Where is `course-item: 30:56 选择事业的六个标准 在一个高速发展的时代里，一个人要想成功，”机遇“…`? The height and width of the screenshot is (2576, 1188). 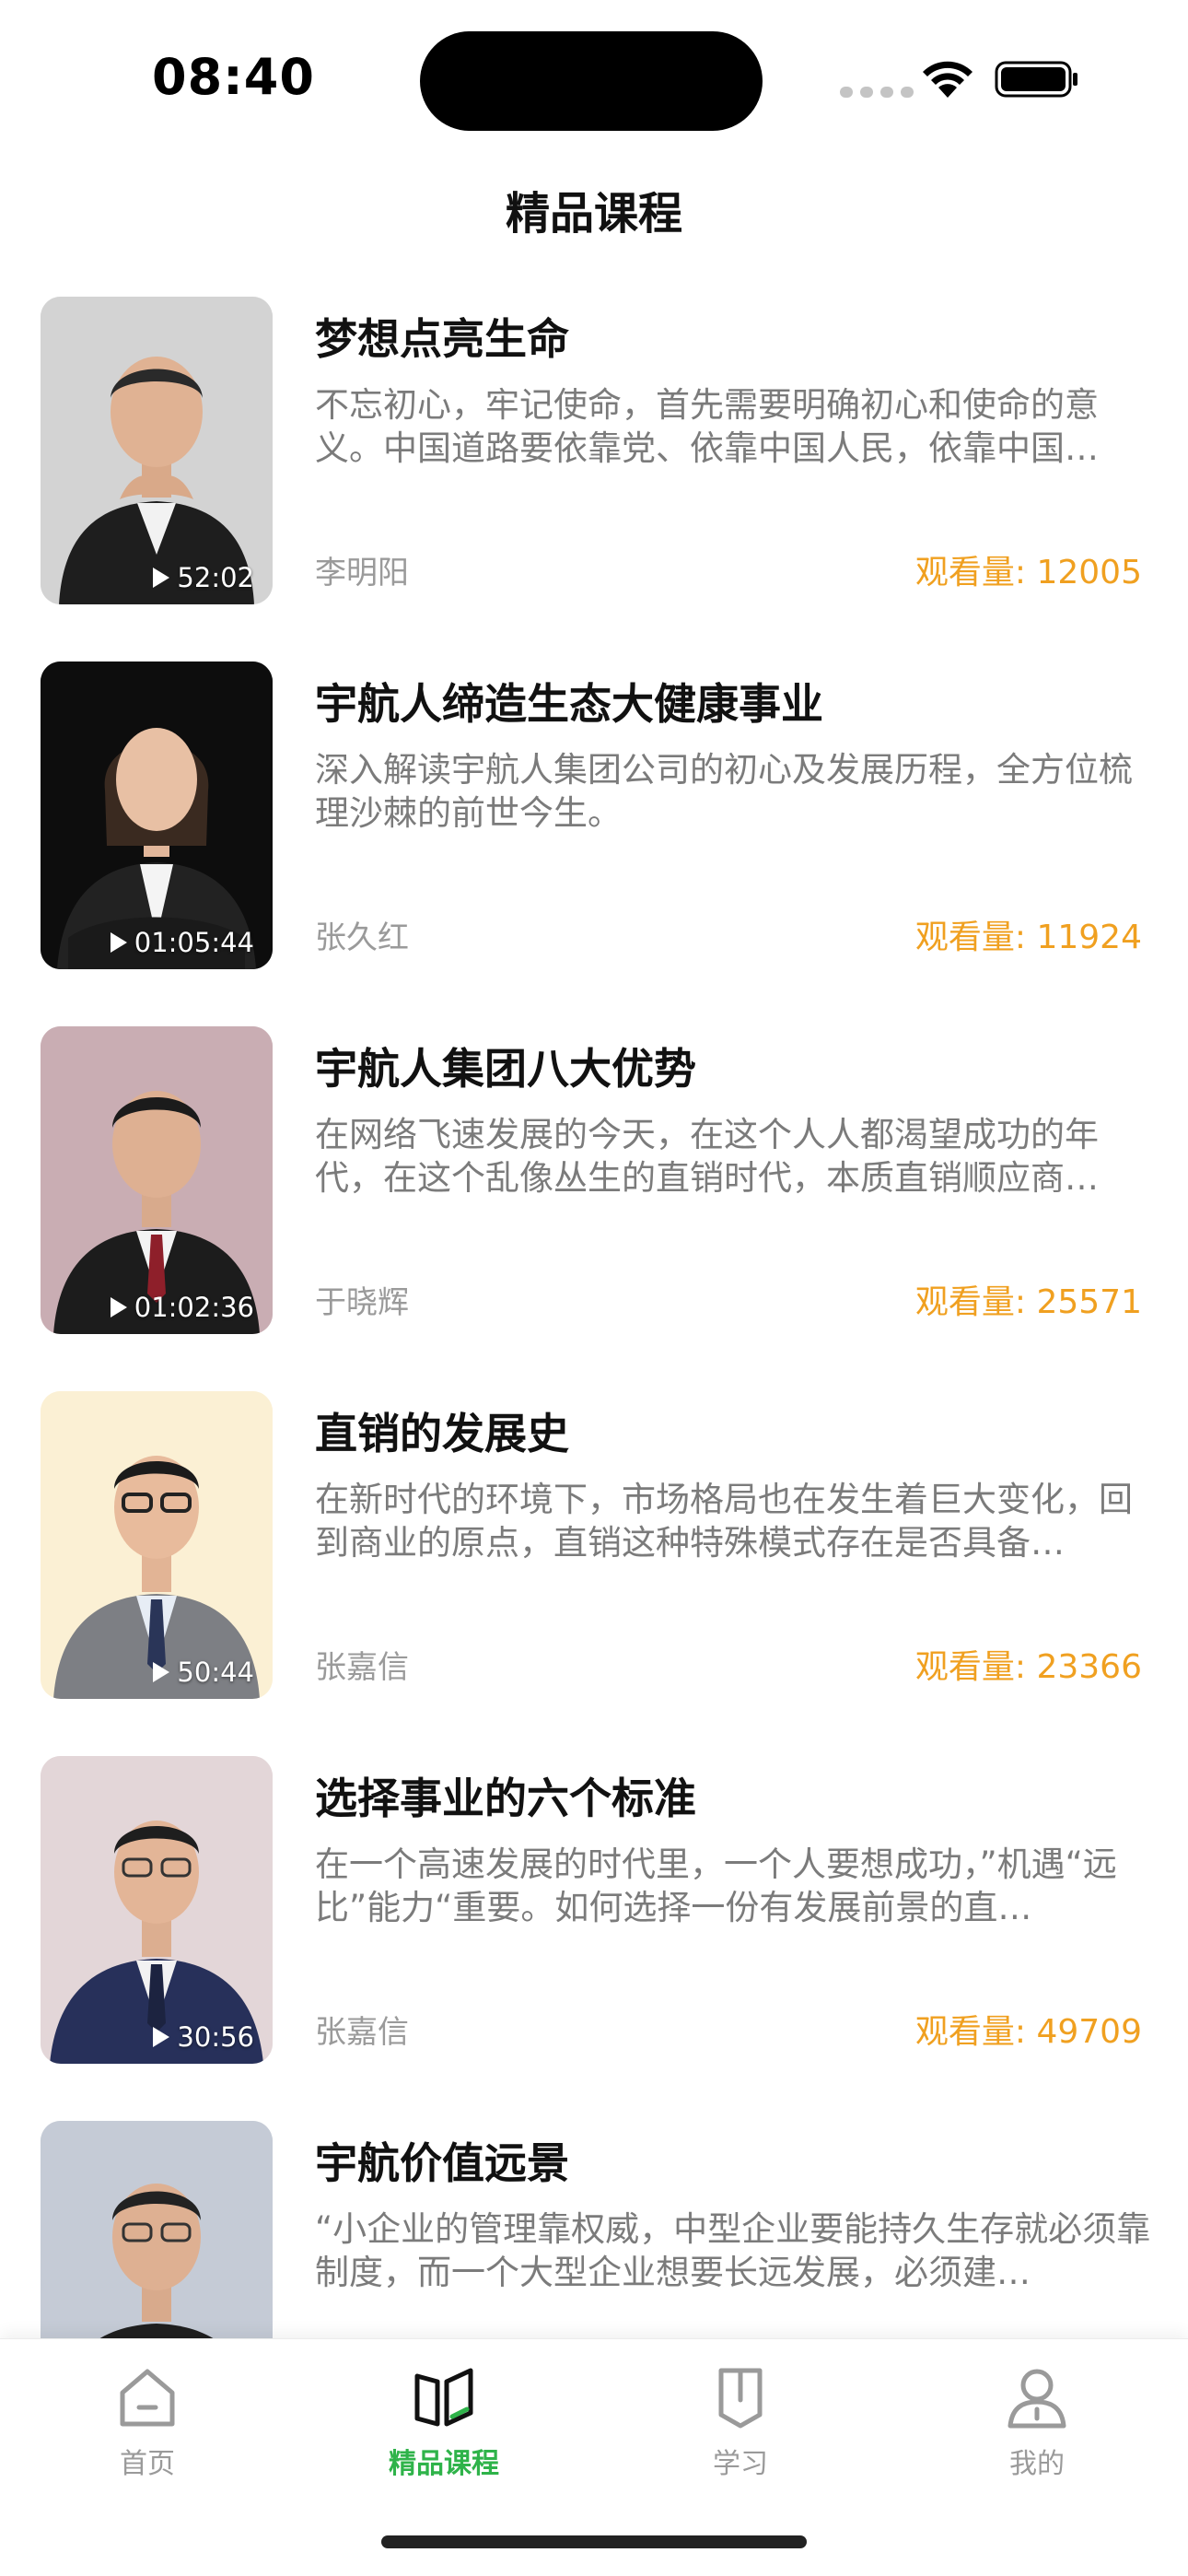
course-item: 30:56 选择事业的六个标准 在一个高速发展的时代里，一个人要想成功，”机遇“… is located at coordinates (594, 1909).